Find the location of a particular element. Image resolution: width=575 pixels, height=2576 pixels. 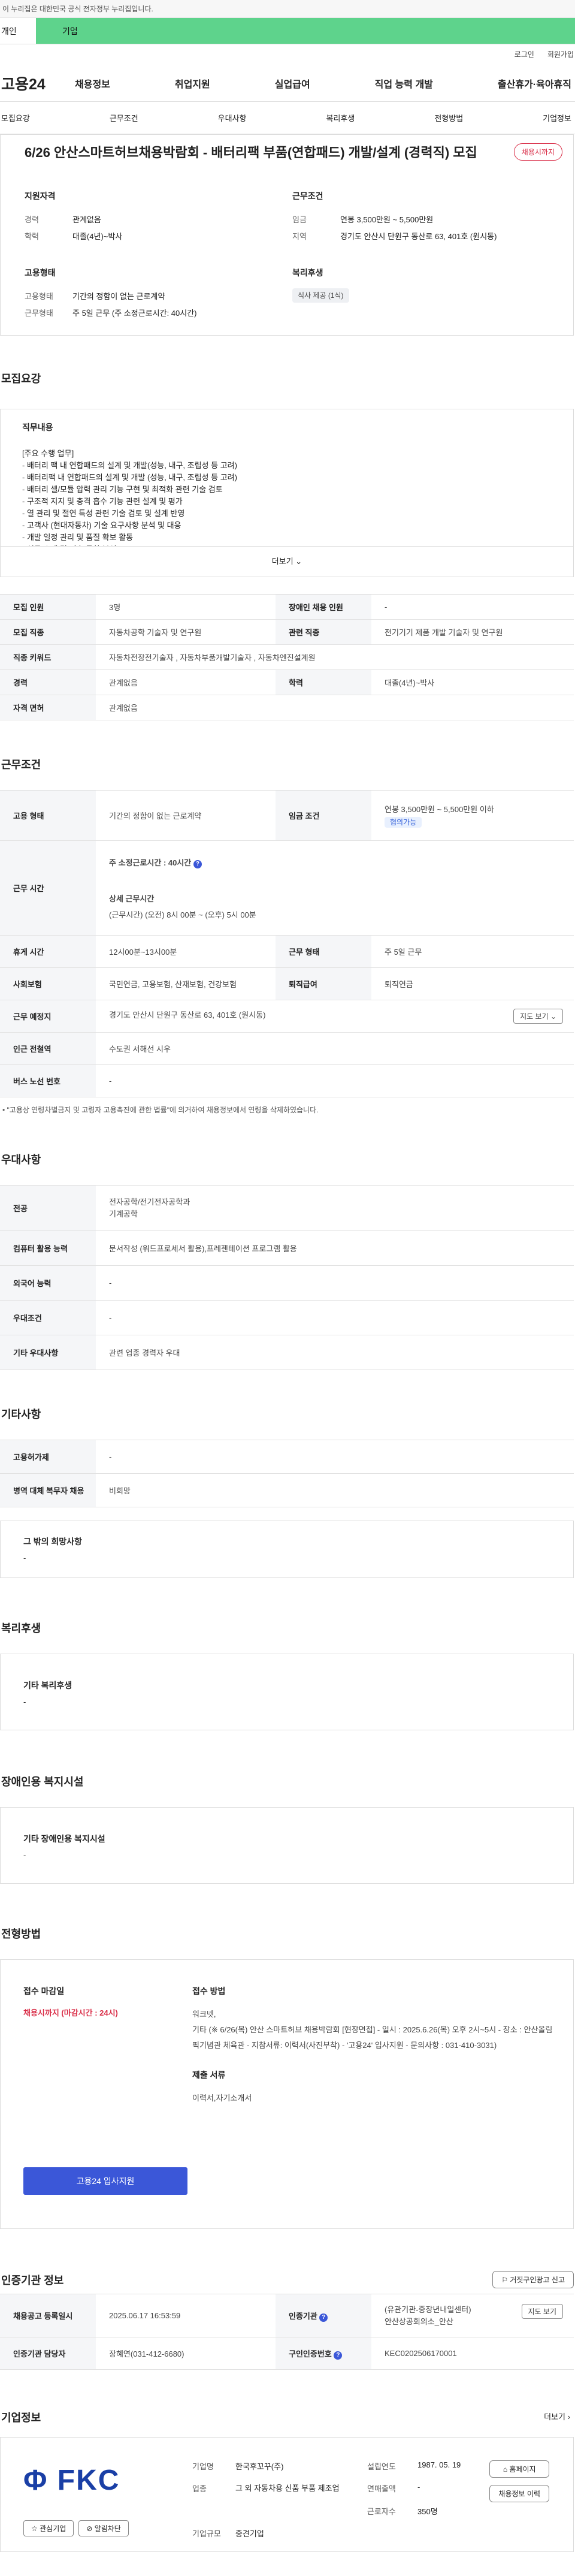

table-row: 외국어 능력 - is located at coordinates (287, 1283).